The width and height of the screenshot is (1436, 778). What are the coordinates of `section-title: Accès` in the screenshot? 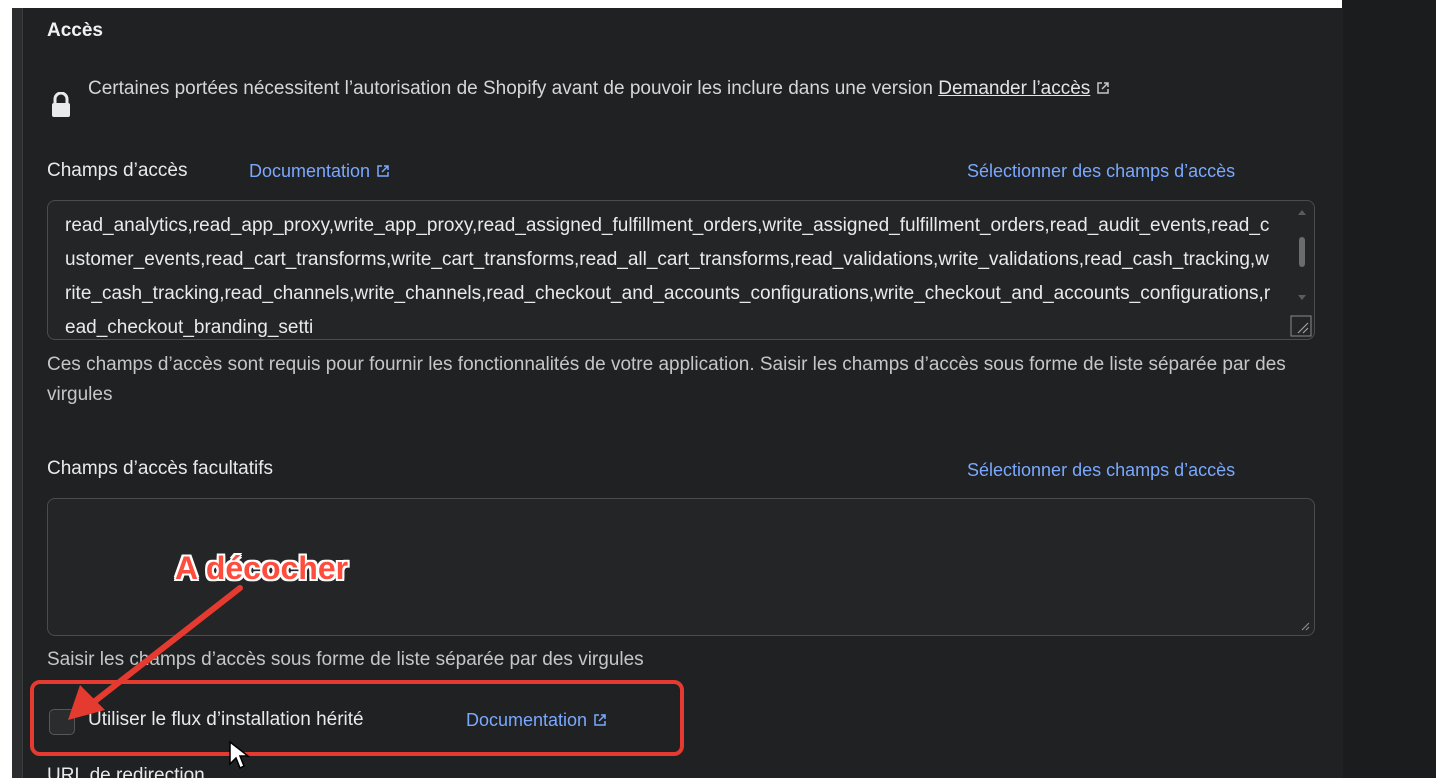 It's located at (75, 30).